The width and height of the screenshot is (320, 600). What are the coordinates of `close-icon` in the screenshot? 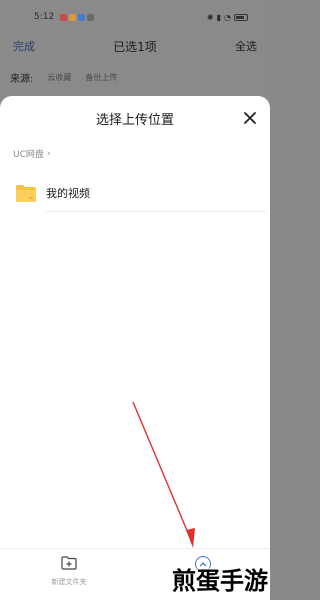 It's located at (250, 118).